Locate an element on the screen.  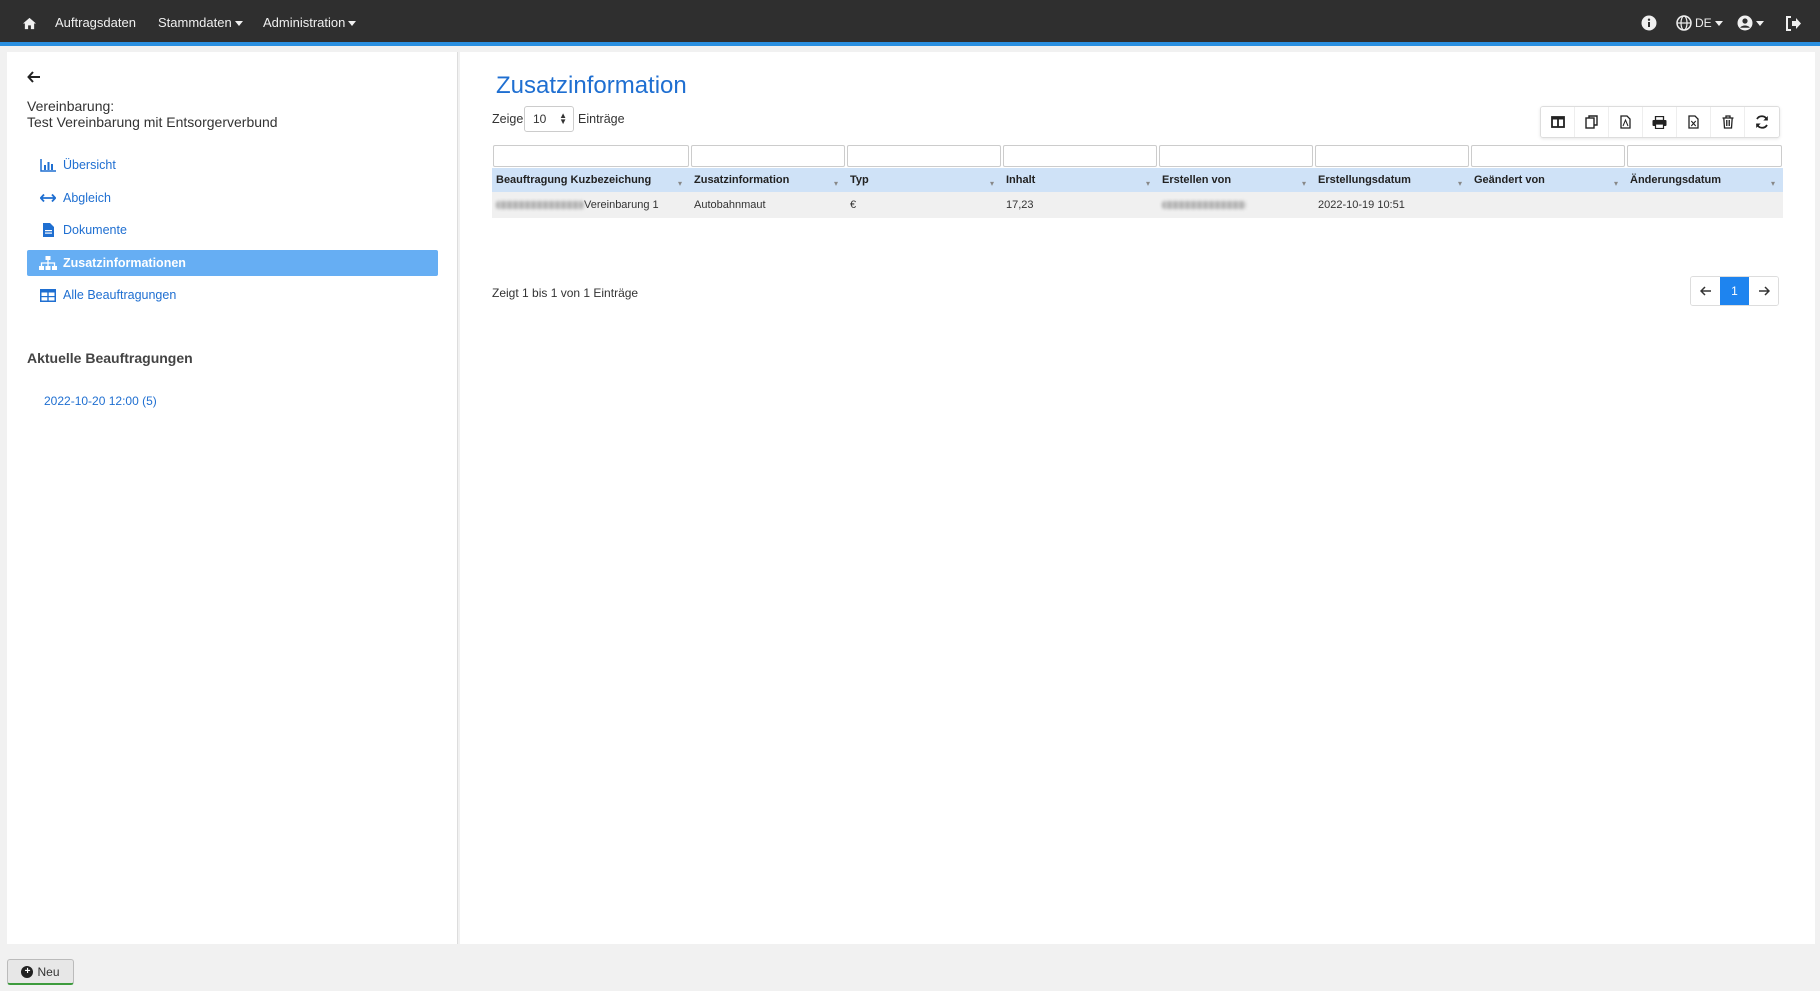
nav-administration: Administration is located at coordinates (310, 23).